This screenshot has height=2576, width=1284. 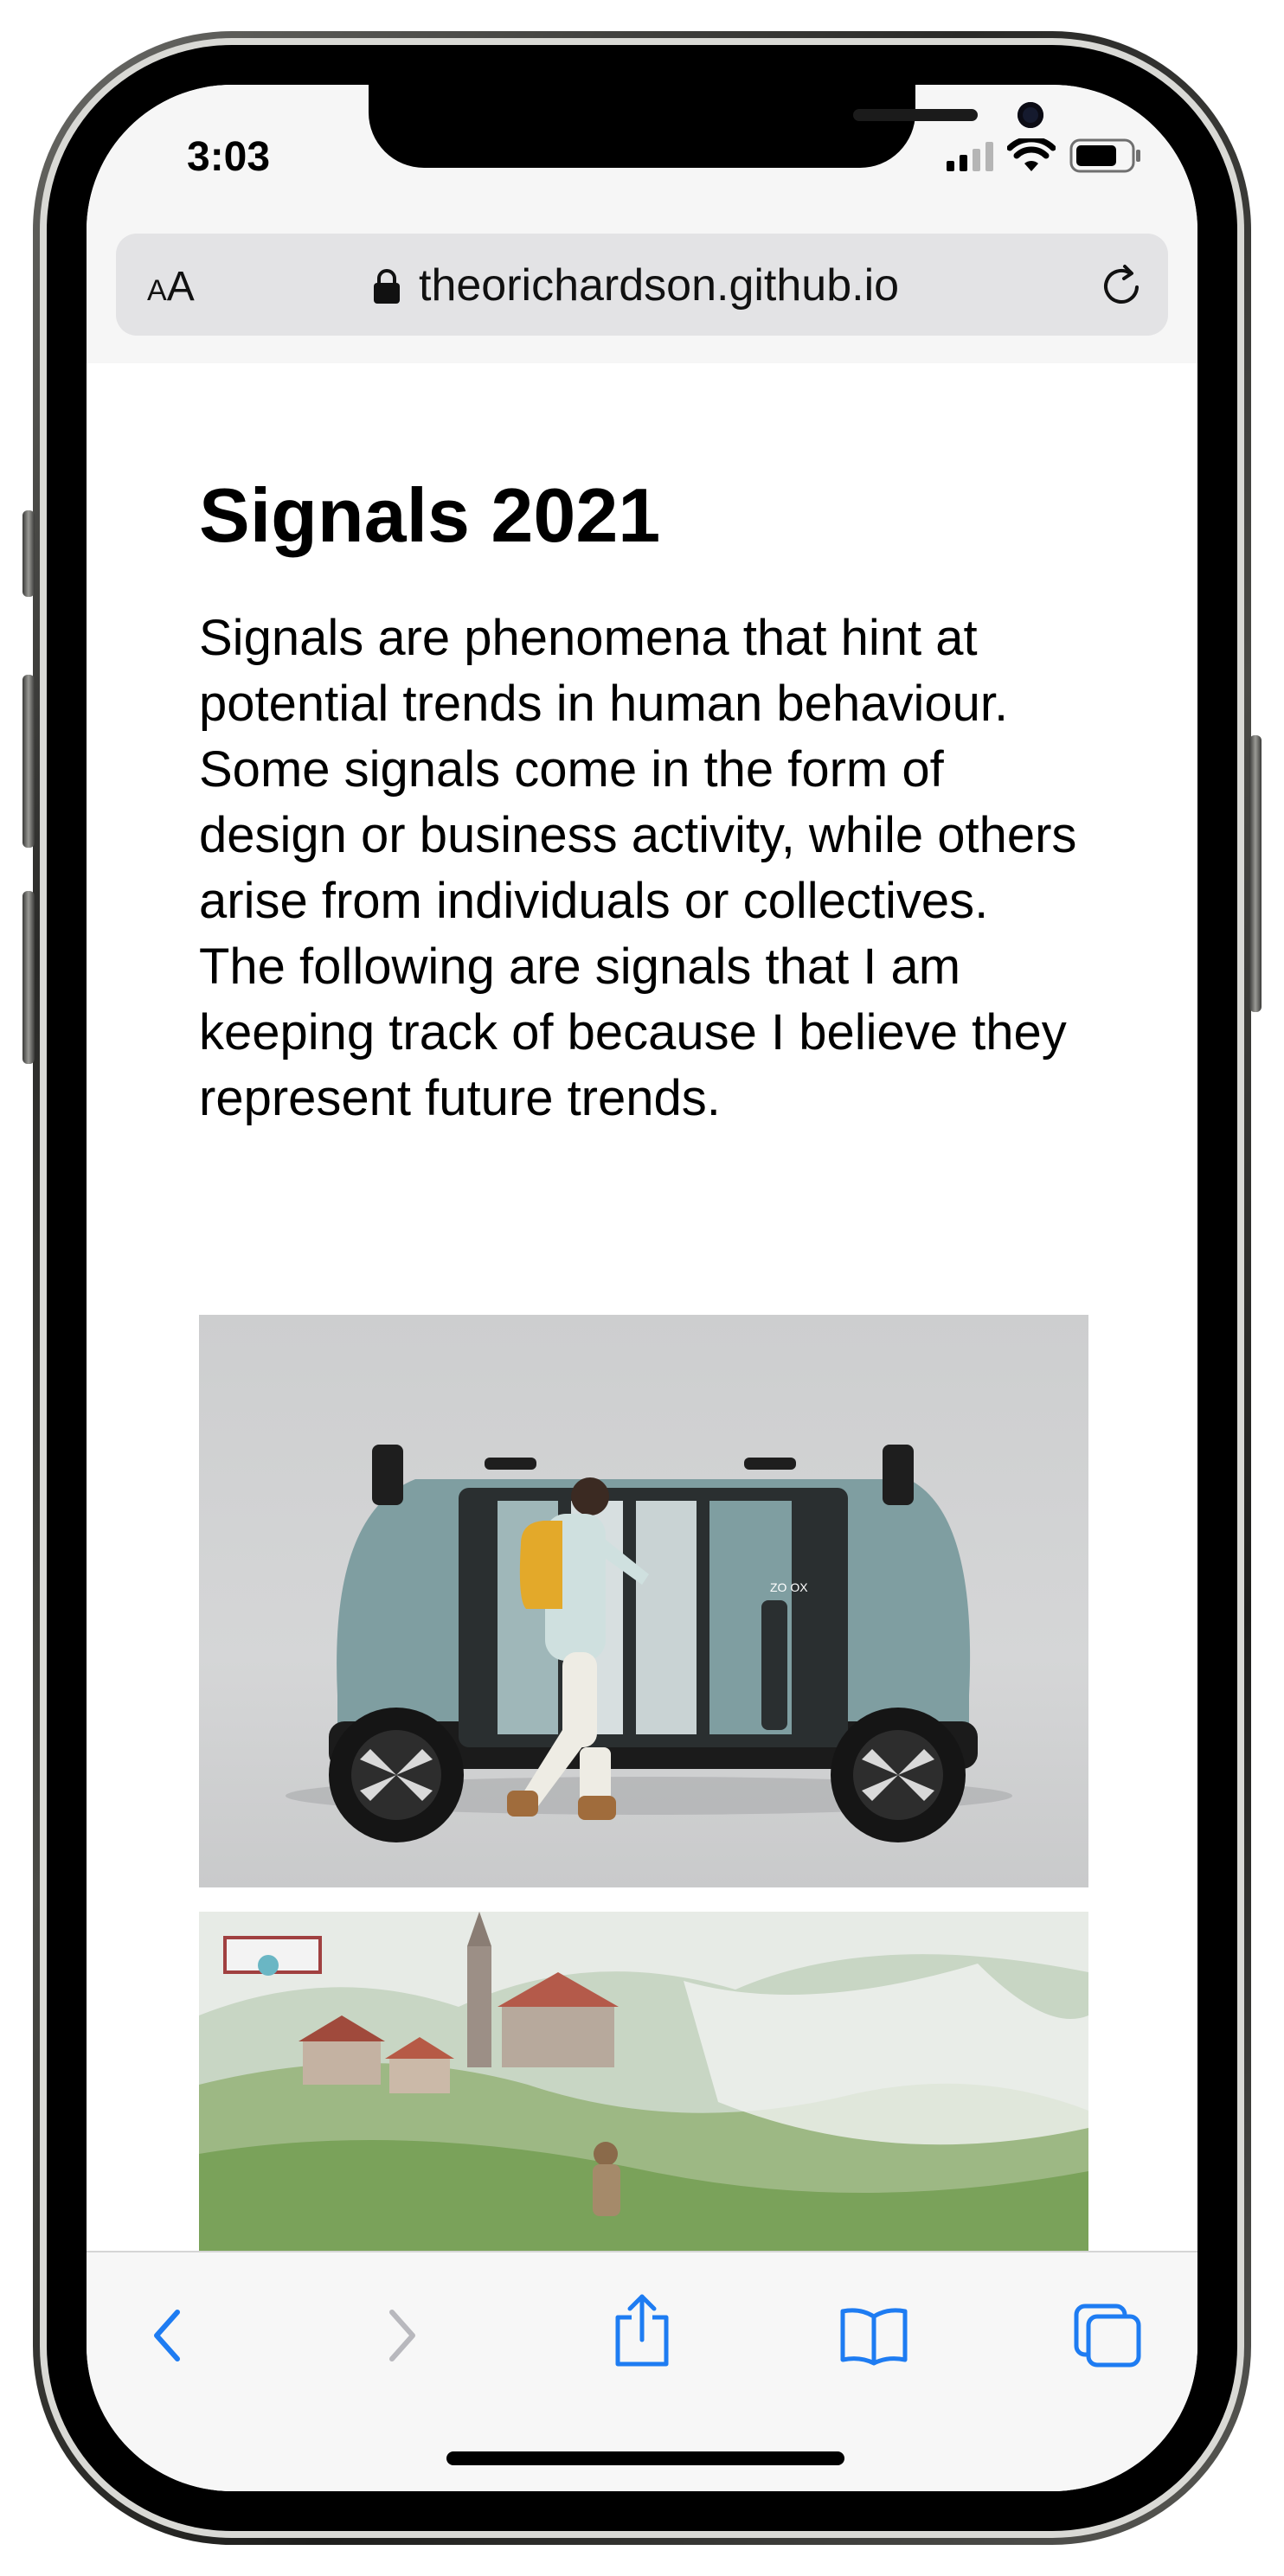 I want to click on book-icon, so click(x=874, y=2337).